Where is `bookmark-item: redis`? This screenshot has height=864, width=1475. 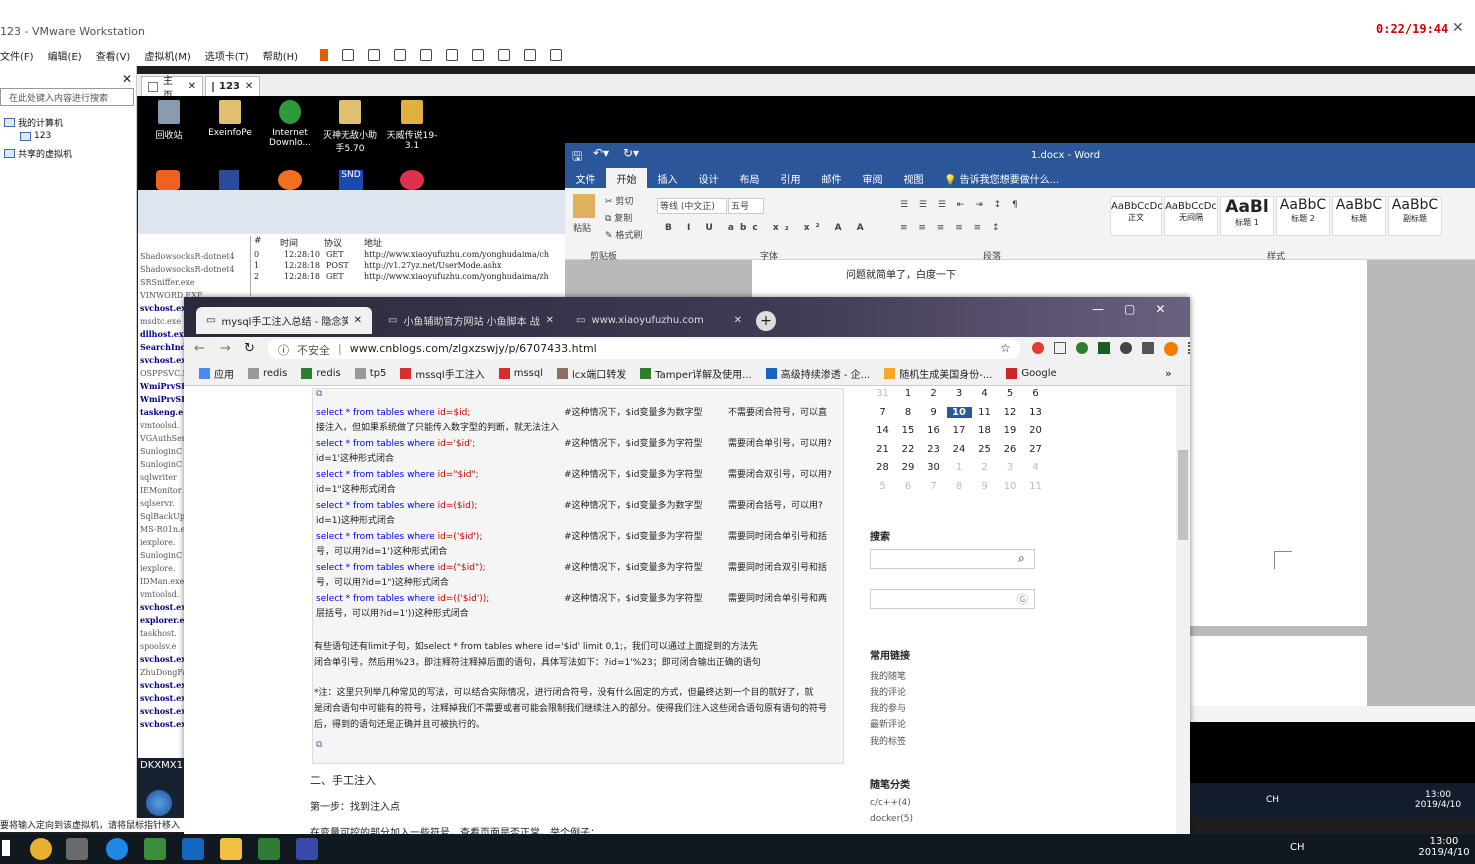 bookmark-item: redis is located at coordinates (267, 373).